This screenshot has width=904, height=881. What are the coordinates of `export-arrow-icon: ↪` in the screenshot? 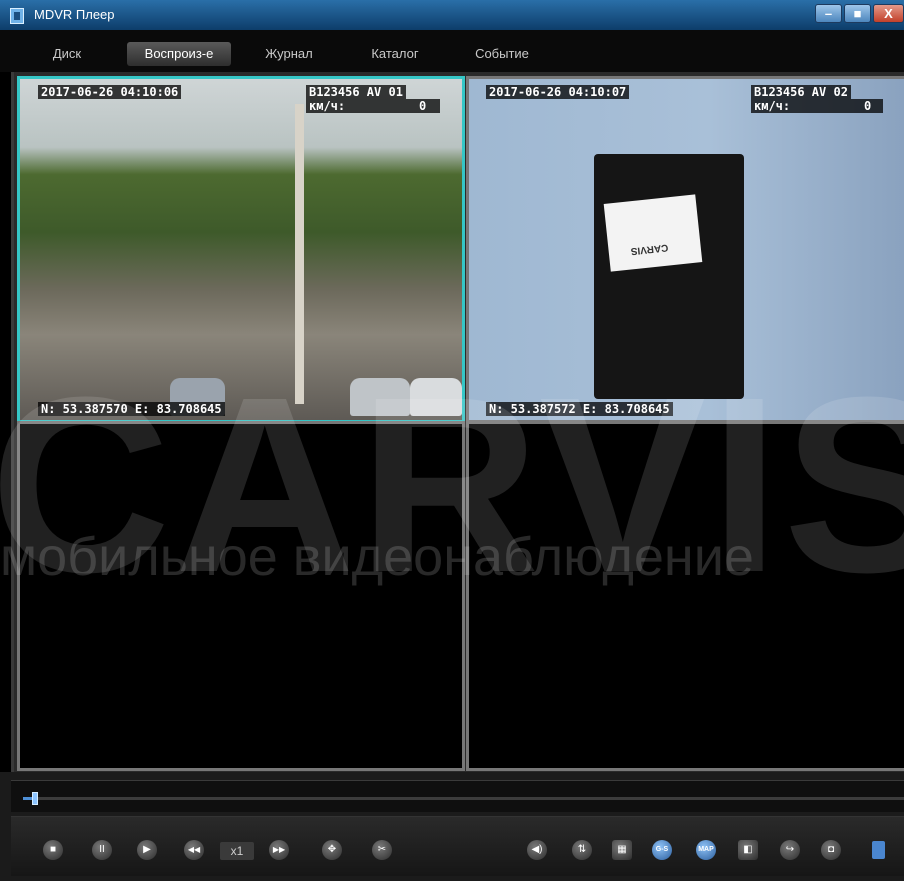 It's located at (790, 849).